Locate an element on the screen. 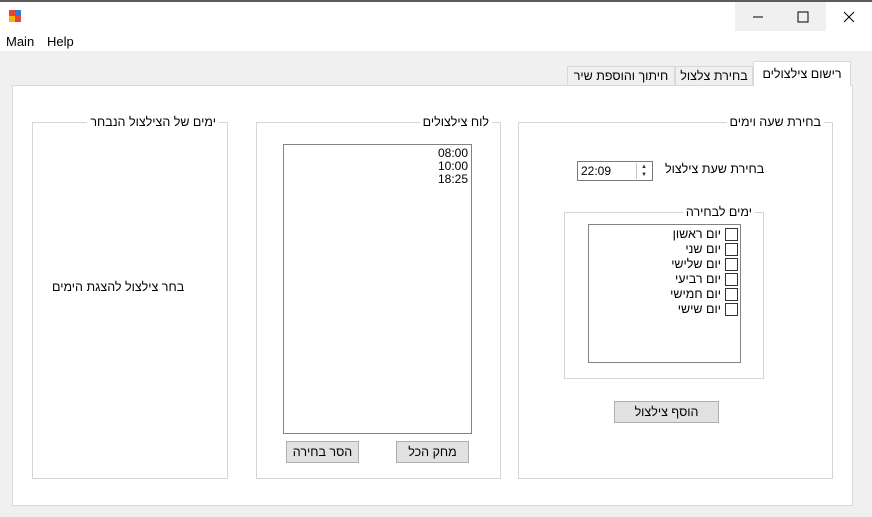 The height and width of the screenshot is (517, 872). menu-bar: Main Help is located at coordinates (436, 41).